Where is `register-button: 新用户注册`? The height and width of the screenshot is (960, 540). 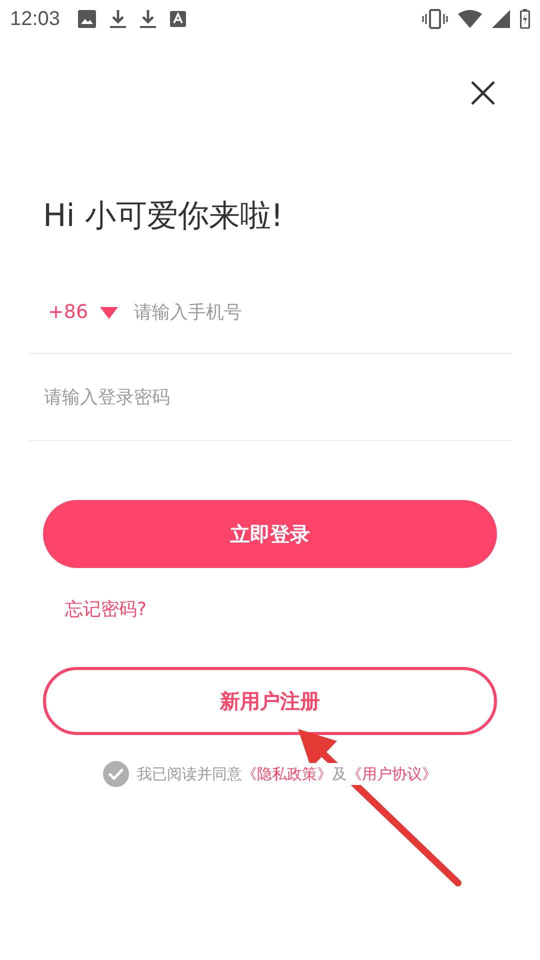
register-button: 新用户注册 is located at coordinates (270, 701).